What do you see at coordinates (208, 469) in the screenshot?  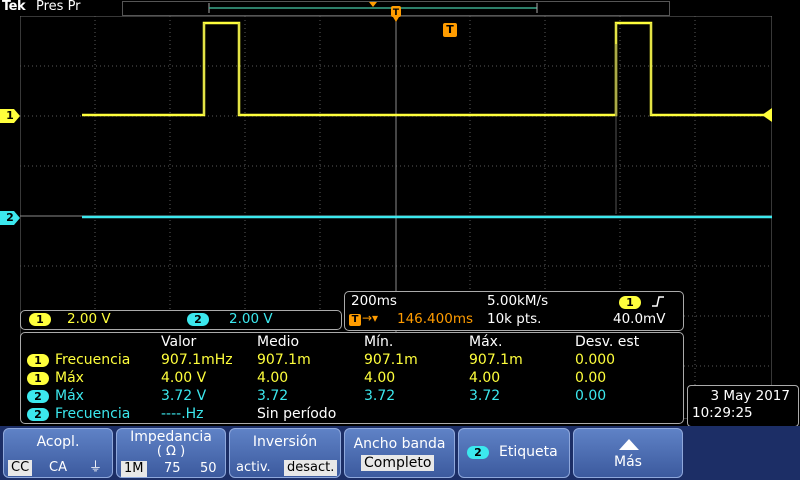 I see `impedancia-option-50: 50` at bounding box center [208, 469].